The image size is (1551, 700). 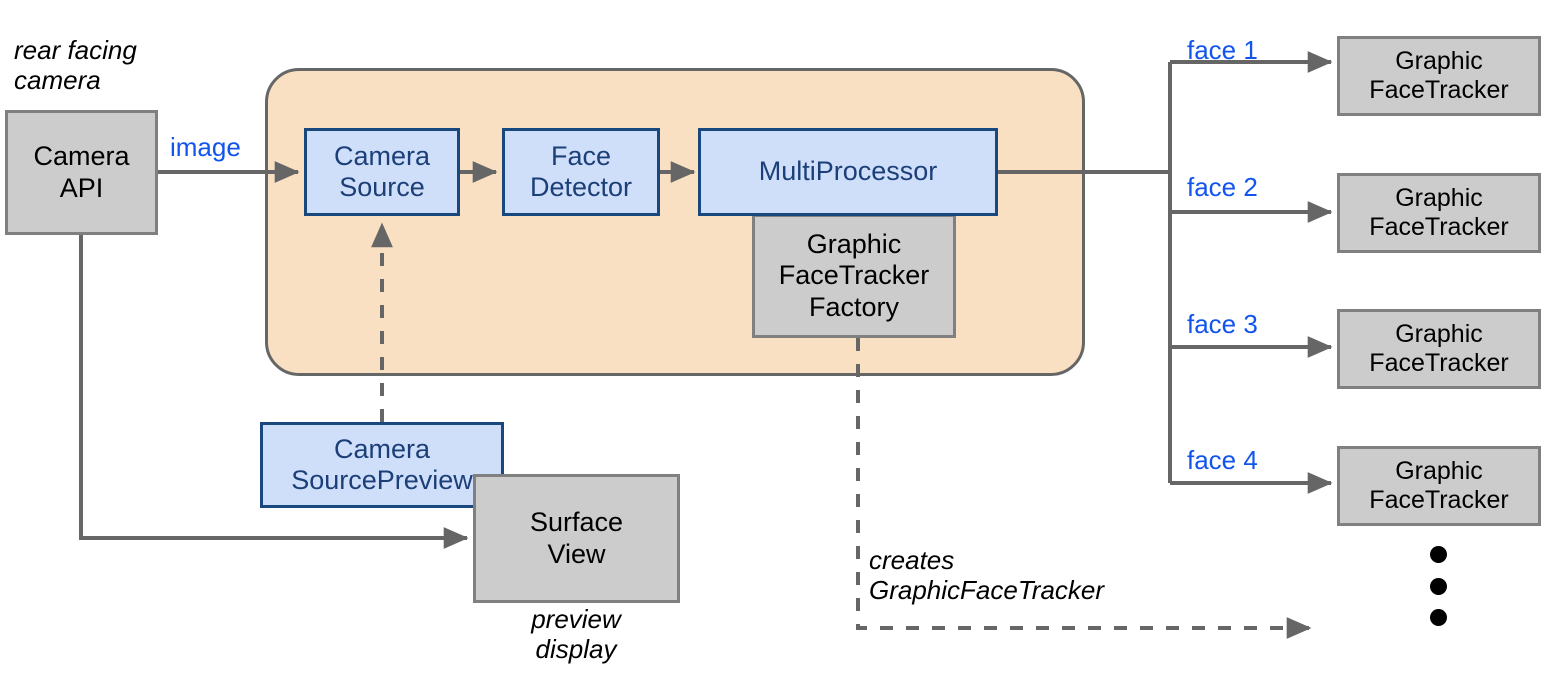 I want to click on node-graphic-face-tracker-3: Graphic FaceTracker, so click(x=1439, y=349).